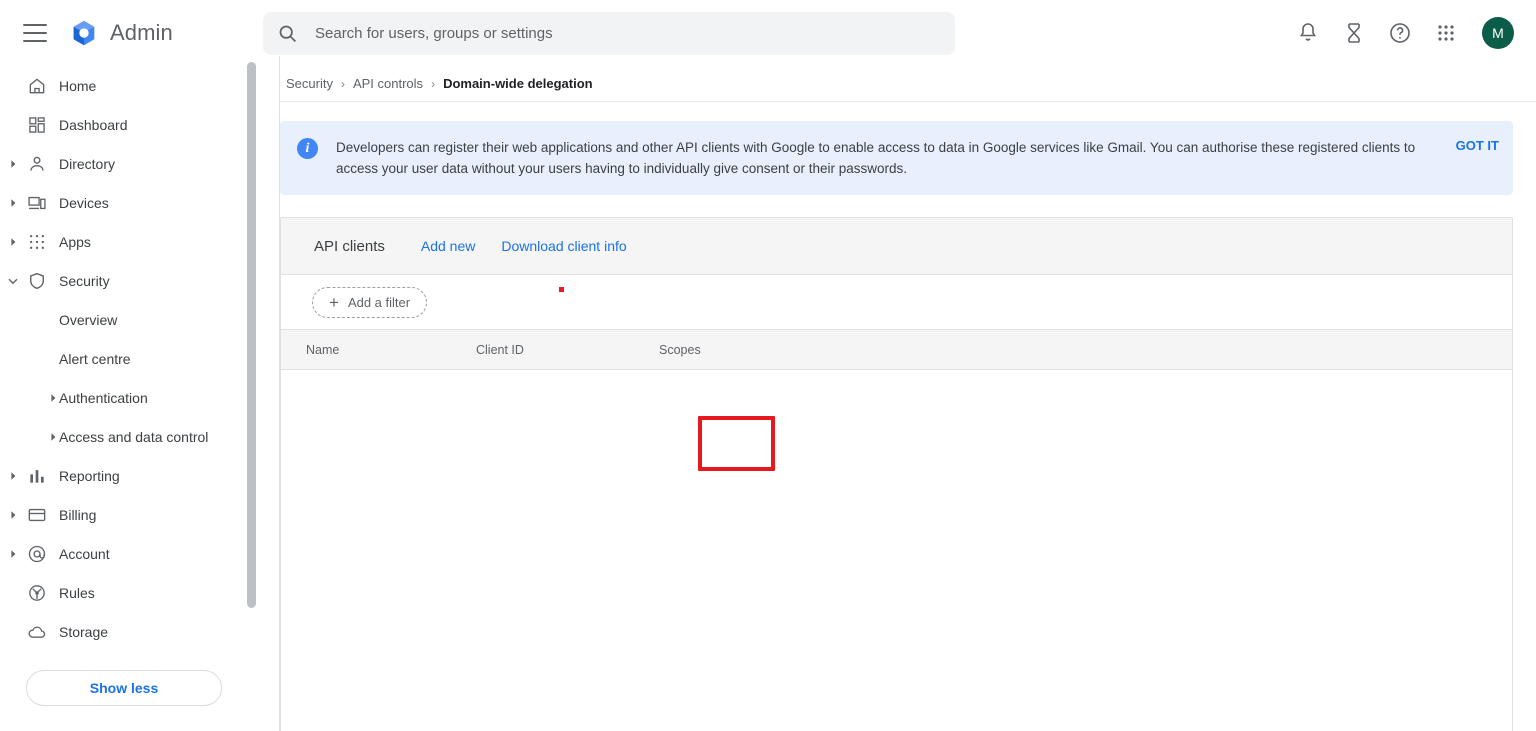 Image resolution: width=1536 pixels, height=731 pixels. I want to click on shield-icon, so click(37, 281).